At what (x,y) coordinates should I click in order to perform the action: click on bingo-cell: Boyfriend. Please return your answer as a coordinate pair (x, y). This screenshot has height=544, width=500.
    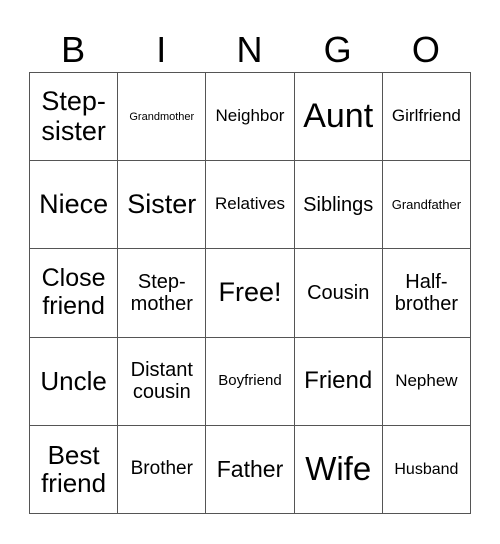
    Looking at the image, I should click on (250, 381).